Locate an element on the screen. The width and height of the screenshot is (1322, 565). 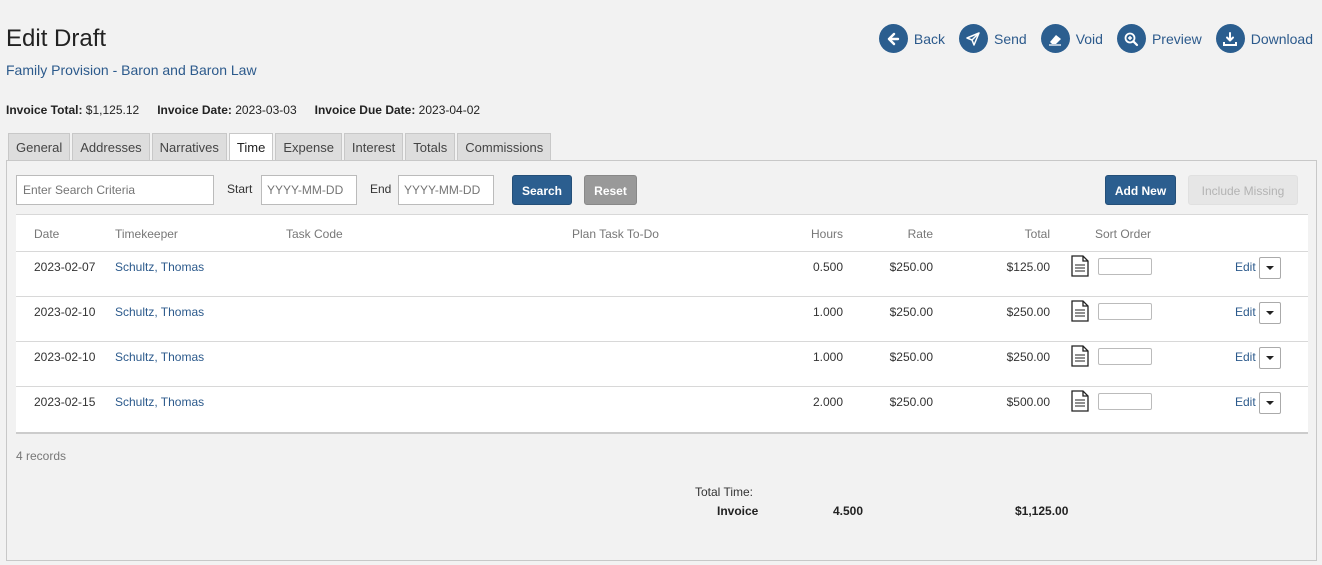
tab-commissions: Commissions is located at coordinates (504, 146).